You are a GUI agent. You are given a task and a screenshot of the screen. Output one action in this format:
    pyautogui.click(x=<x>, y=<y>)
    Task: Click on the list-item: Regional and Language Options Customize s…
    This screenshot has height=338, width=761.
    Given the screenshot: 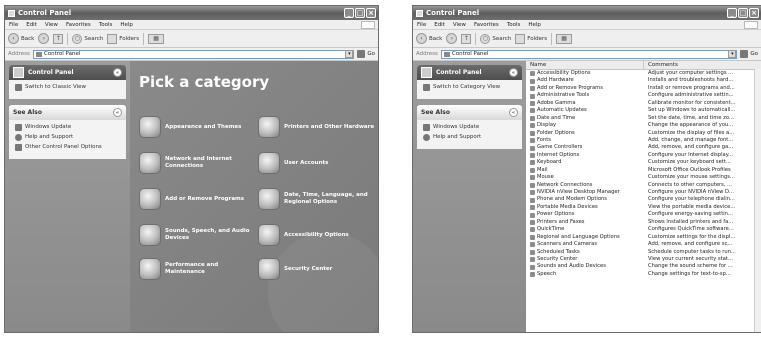 What is the action you would take?
    pyautogui.click(x=643, y=237)
    